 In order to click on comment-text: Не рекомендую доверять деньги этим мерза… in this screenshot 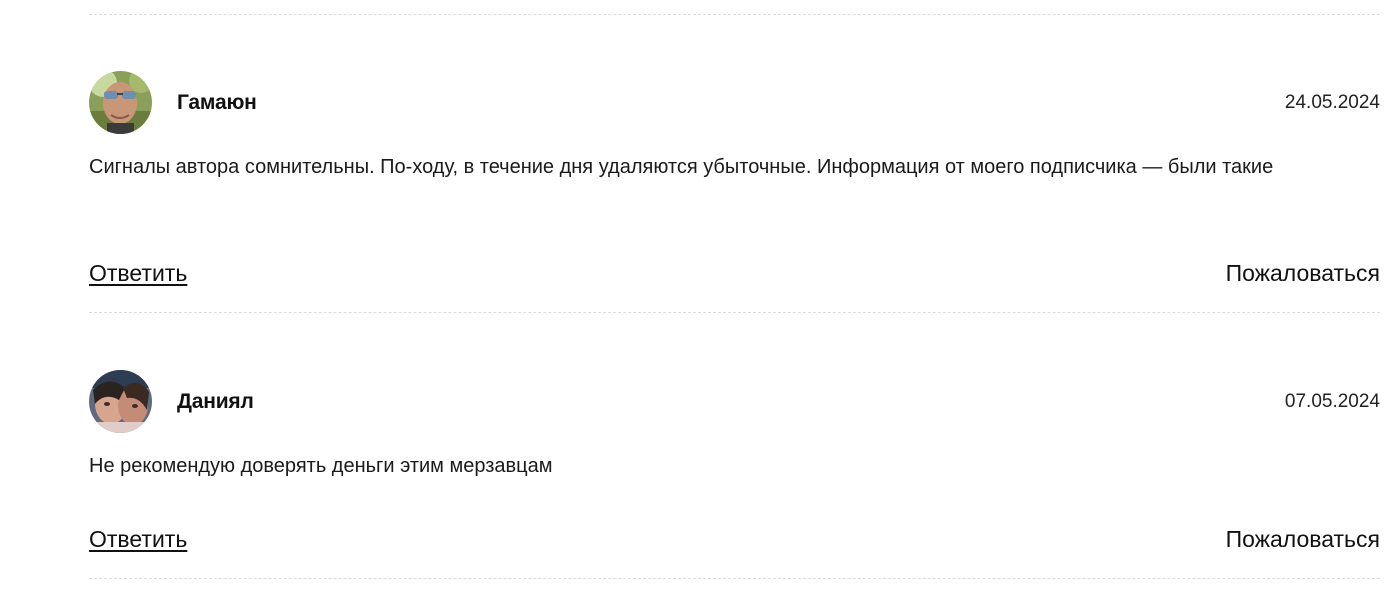, I will do `click(321, 466)`.